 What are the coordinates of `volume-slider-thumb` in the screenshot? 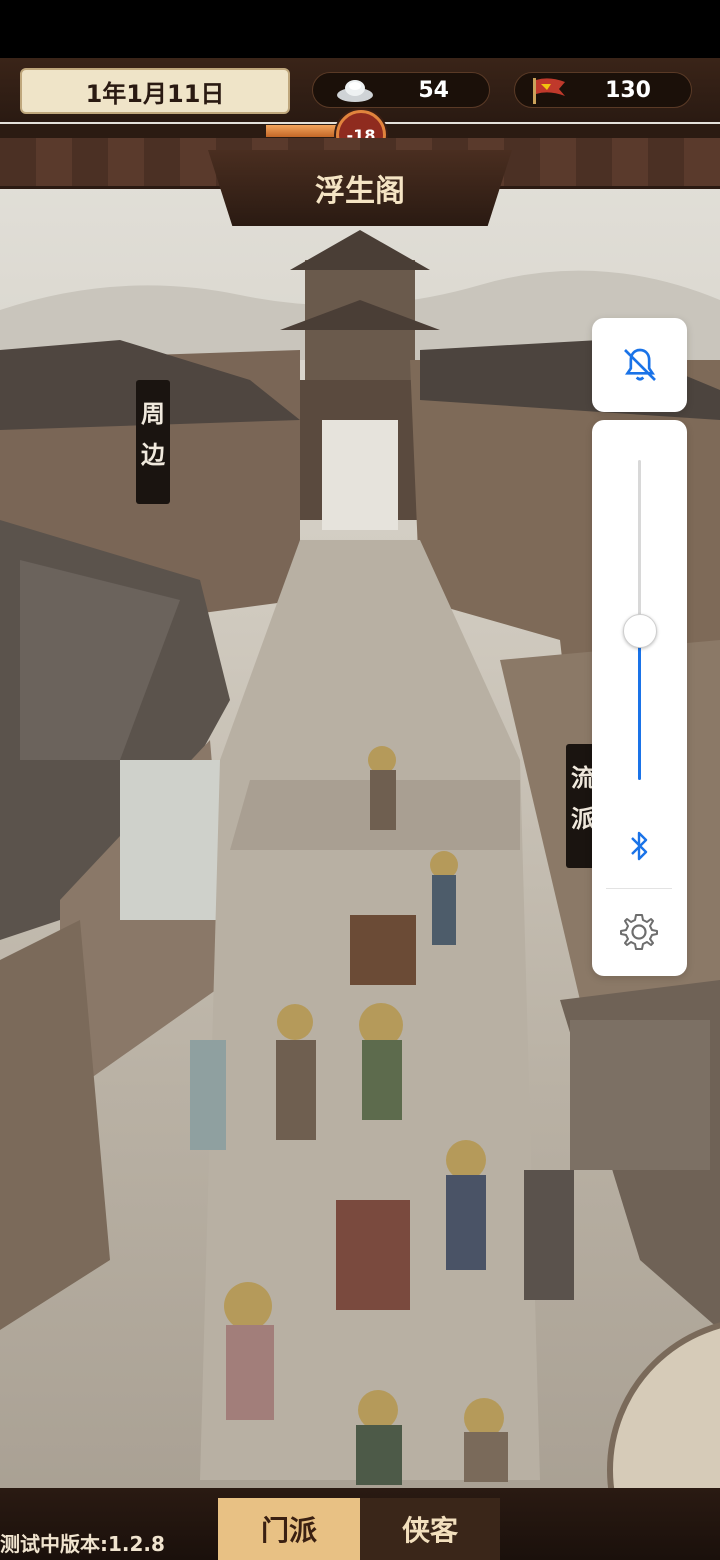 It's located at (640, 630).